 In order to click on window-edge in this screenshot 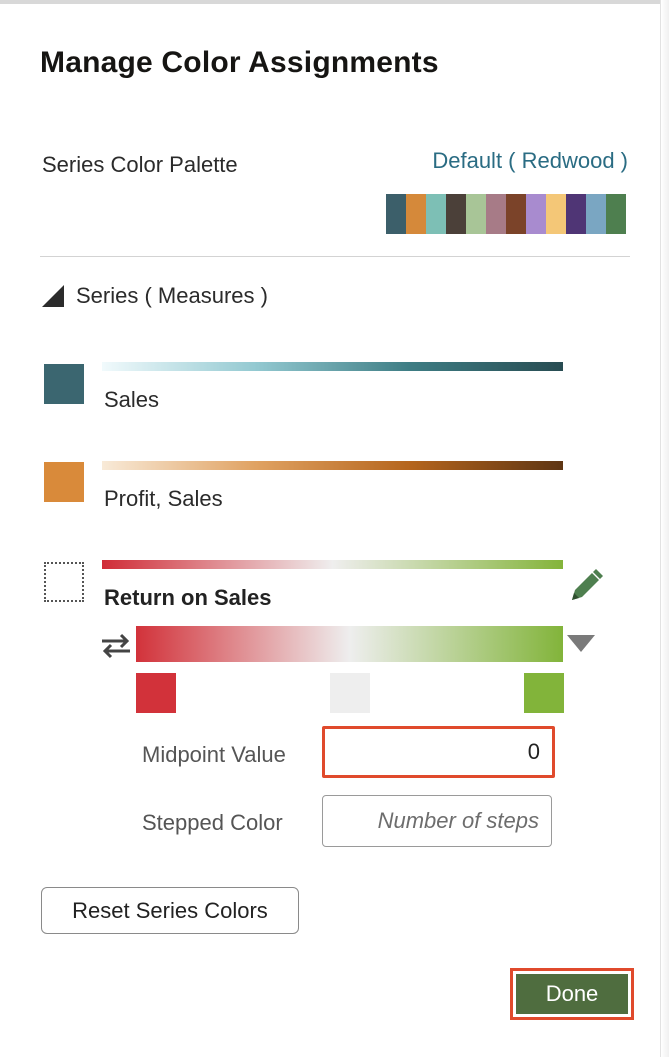, I will do `click(664, 528)`.